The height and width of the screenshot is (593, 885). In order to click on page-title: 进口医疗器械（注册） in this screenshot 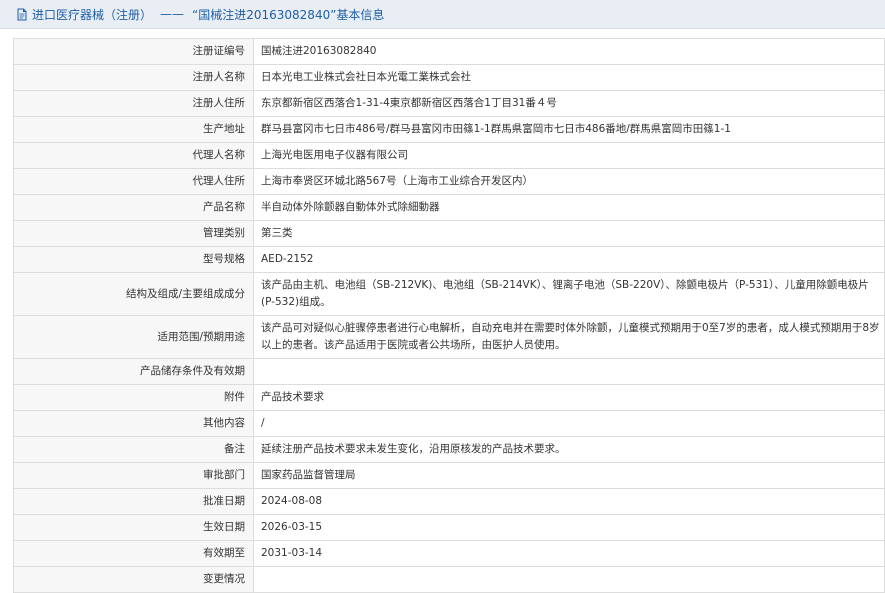, I will do `click(92, 14)`.